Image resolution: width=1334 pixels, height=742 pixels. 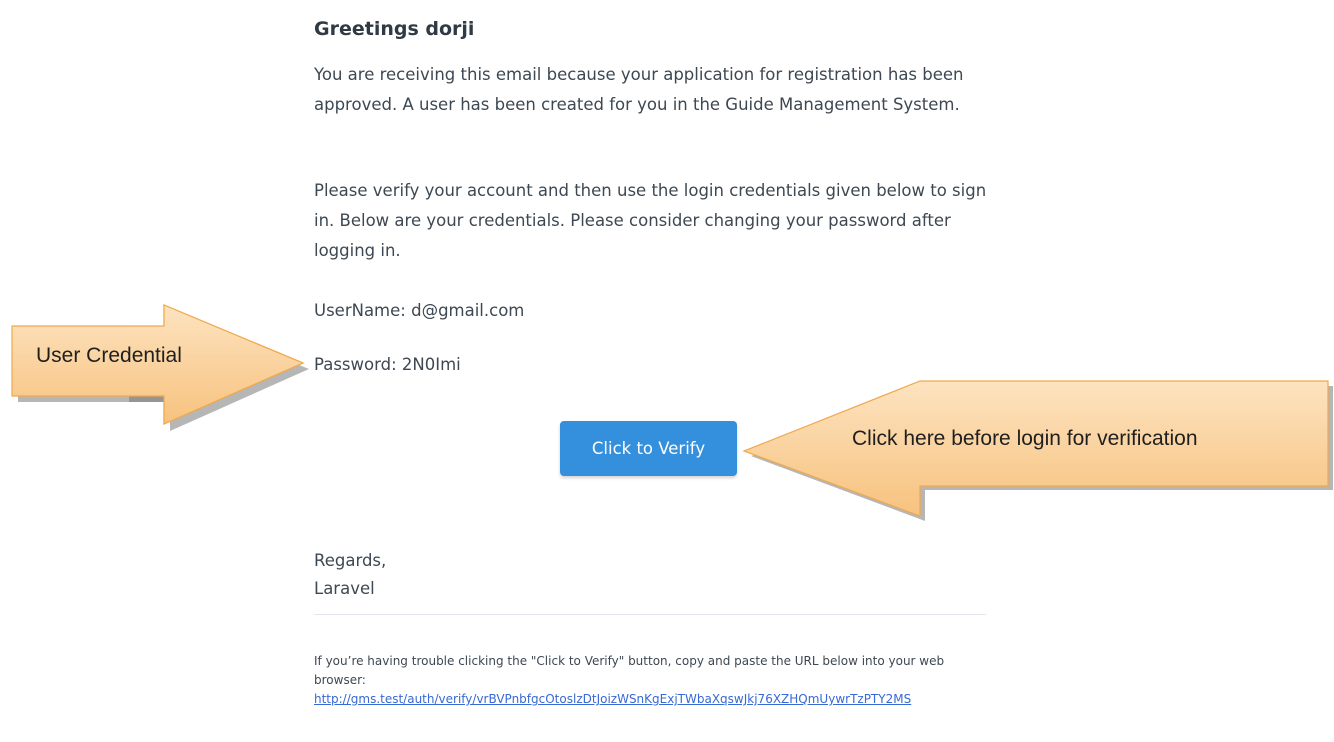 I want to click on click-to-verify-button: Click to Verify, so click(x=648, y=448).